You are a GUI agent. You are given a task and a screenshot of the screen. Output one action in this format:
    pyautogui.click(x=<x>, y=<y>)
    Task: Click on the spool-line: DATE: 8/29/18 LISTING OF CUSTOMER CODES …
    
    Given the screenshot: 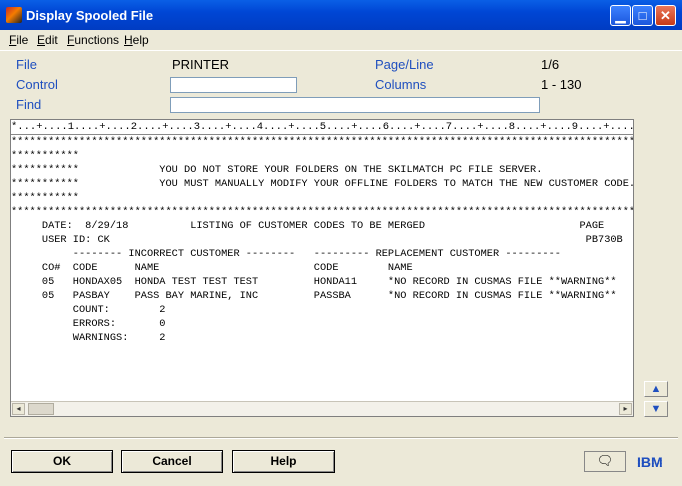 What is the action you would take?
    pyautogui.click(x=322, y=226)
    